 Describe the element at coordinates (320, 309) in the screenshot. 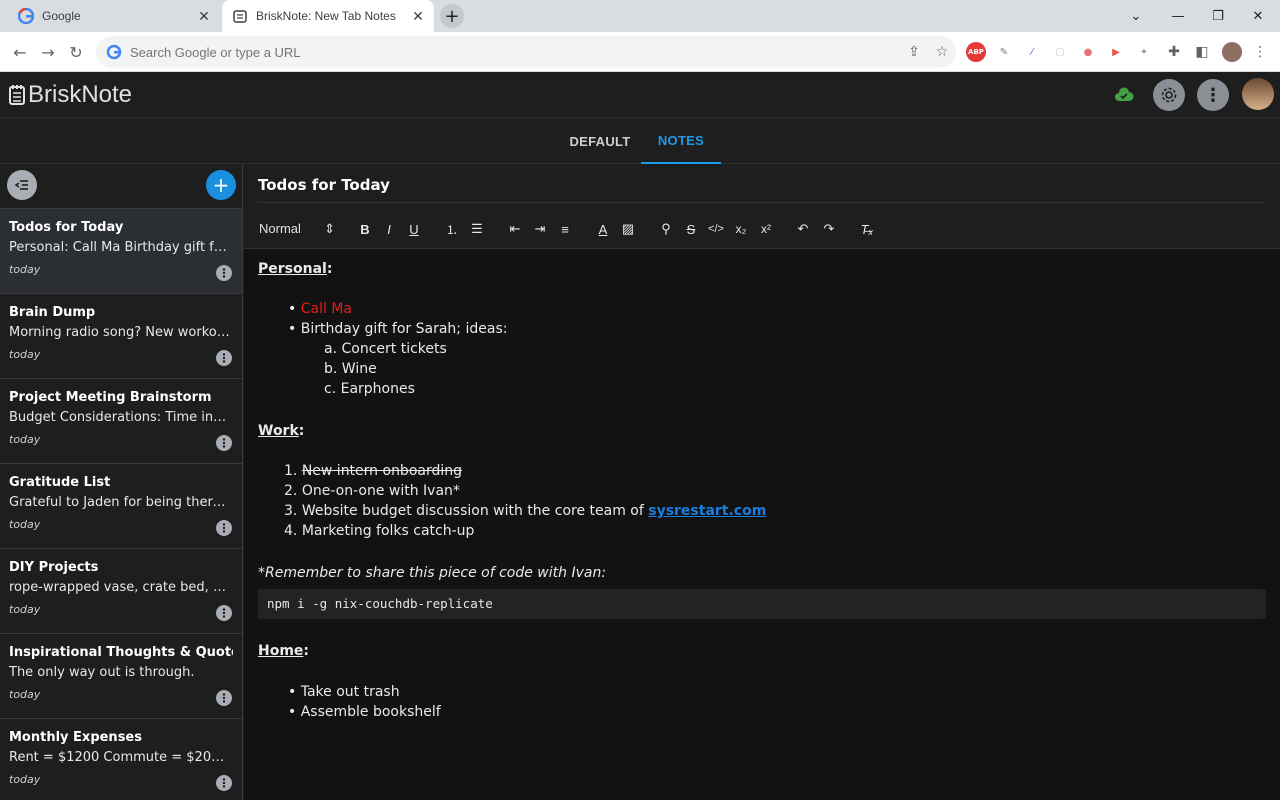

I see `list-item: • Call Ma` at that location.